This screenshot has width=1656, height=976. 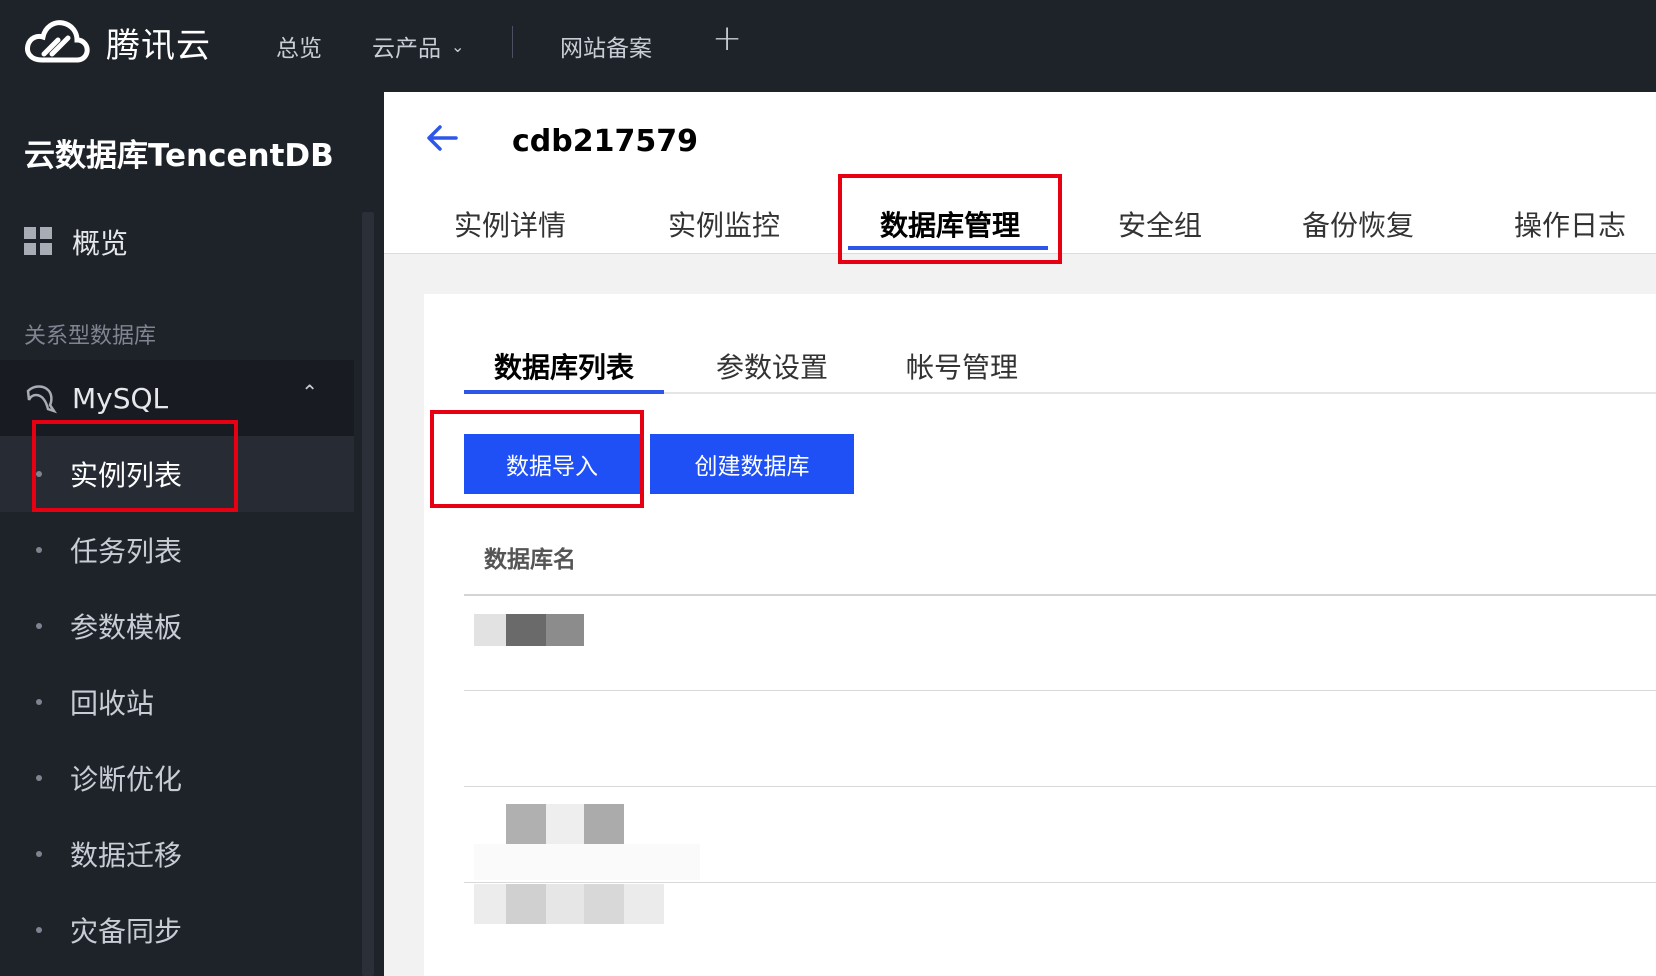 I want to click on tab-backup-restore: 备份恢复, so click(x=1358, y=224).